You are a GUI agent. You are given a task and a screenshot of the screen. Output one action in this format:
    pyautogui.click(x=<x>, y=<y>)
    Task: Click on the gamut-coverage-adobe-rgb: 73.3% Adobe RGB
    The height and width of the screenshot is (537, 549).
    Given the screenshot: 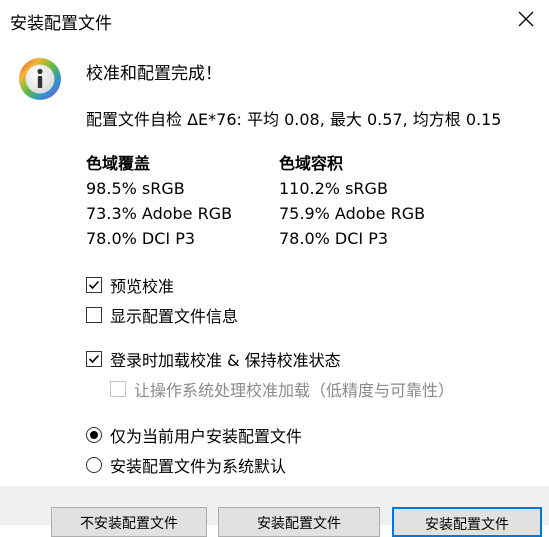 What is the action you would take?
    pyautogui.click(x=159, y=213)
    